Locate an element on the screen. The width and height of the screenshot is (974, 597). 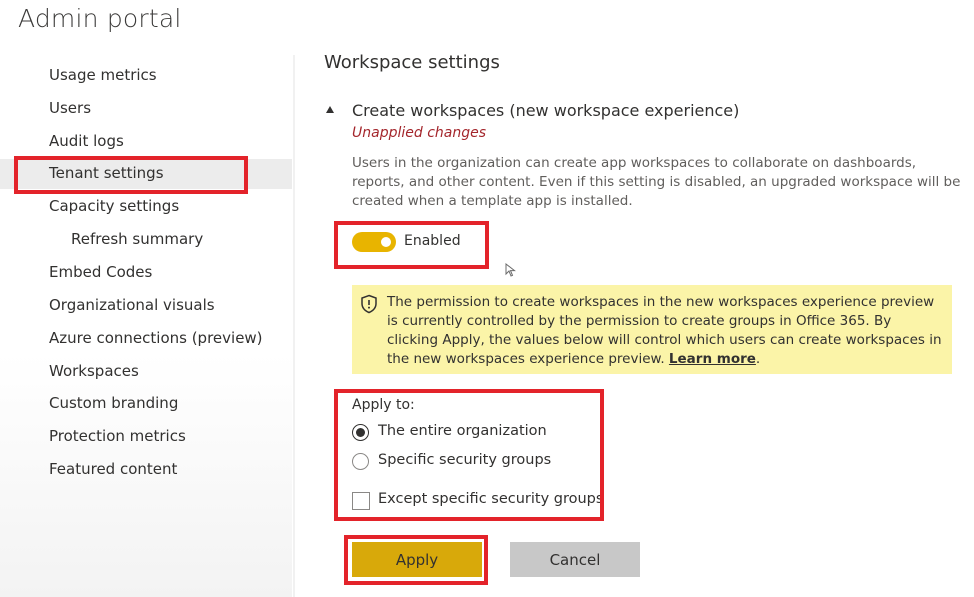
sidebar-item-capacity-settings: Capacity settings is located at coordinates (146, 207).